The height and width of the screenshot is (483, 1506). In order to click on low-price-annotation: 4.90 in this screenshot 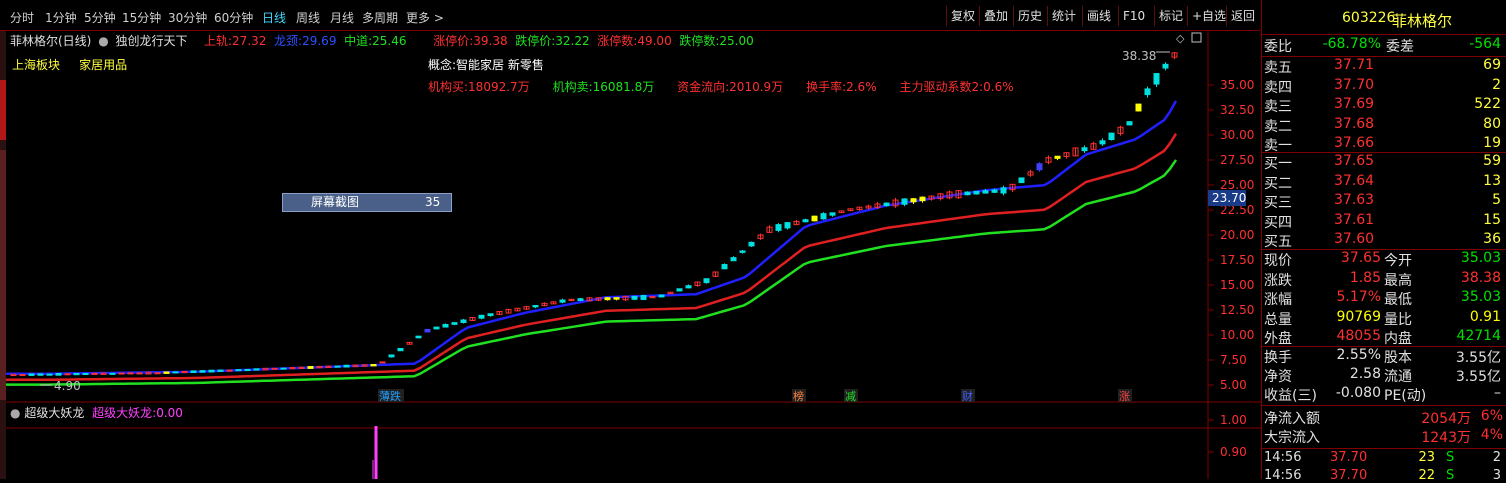, I will do `click(67, 386)`.